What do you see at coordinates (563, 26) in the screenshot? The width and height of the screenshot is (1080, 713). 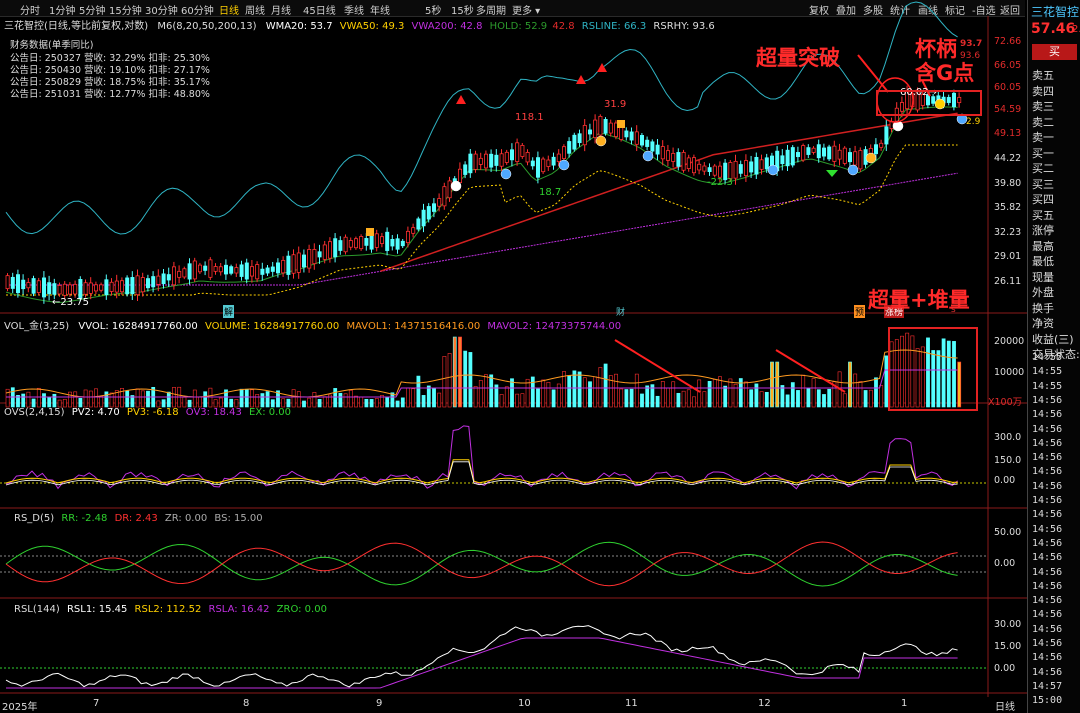 I see `hold2-value: 42.8` at bounding box center [563, 26].